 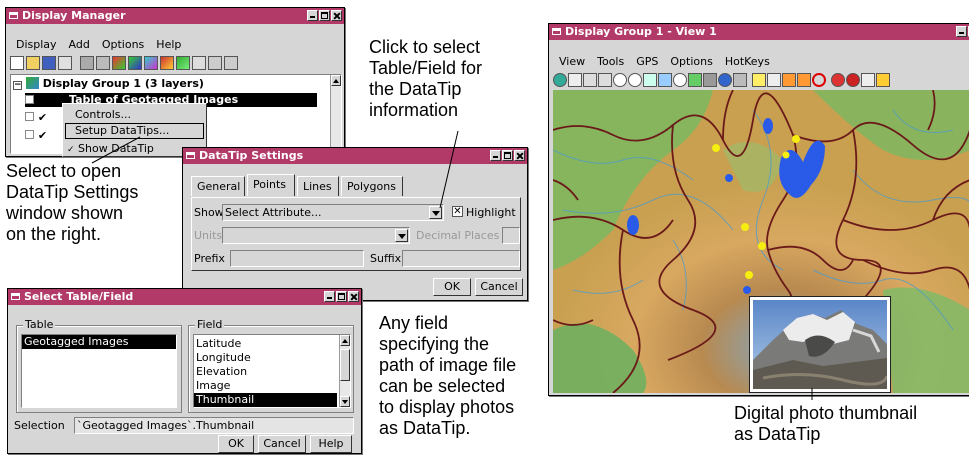 What do you see at coordinates (218, 186) in the screenshot?
I see `tab-general: General` at bounding box center [218, 186].